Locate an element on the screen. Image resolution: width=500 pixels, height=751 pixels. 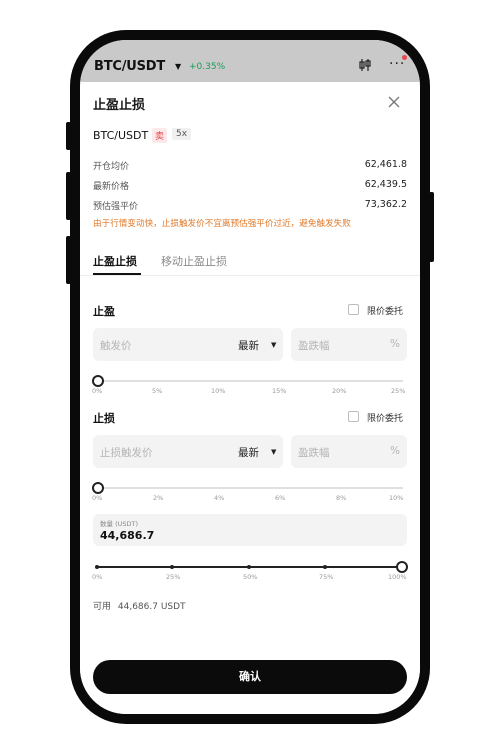
tp-slider-handle is located at coordinates (98, 381).